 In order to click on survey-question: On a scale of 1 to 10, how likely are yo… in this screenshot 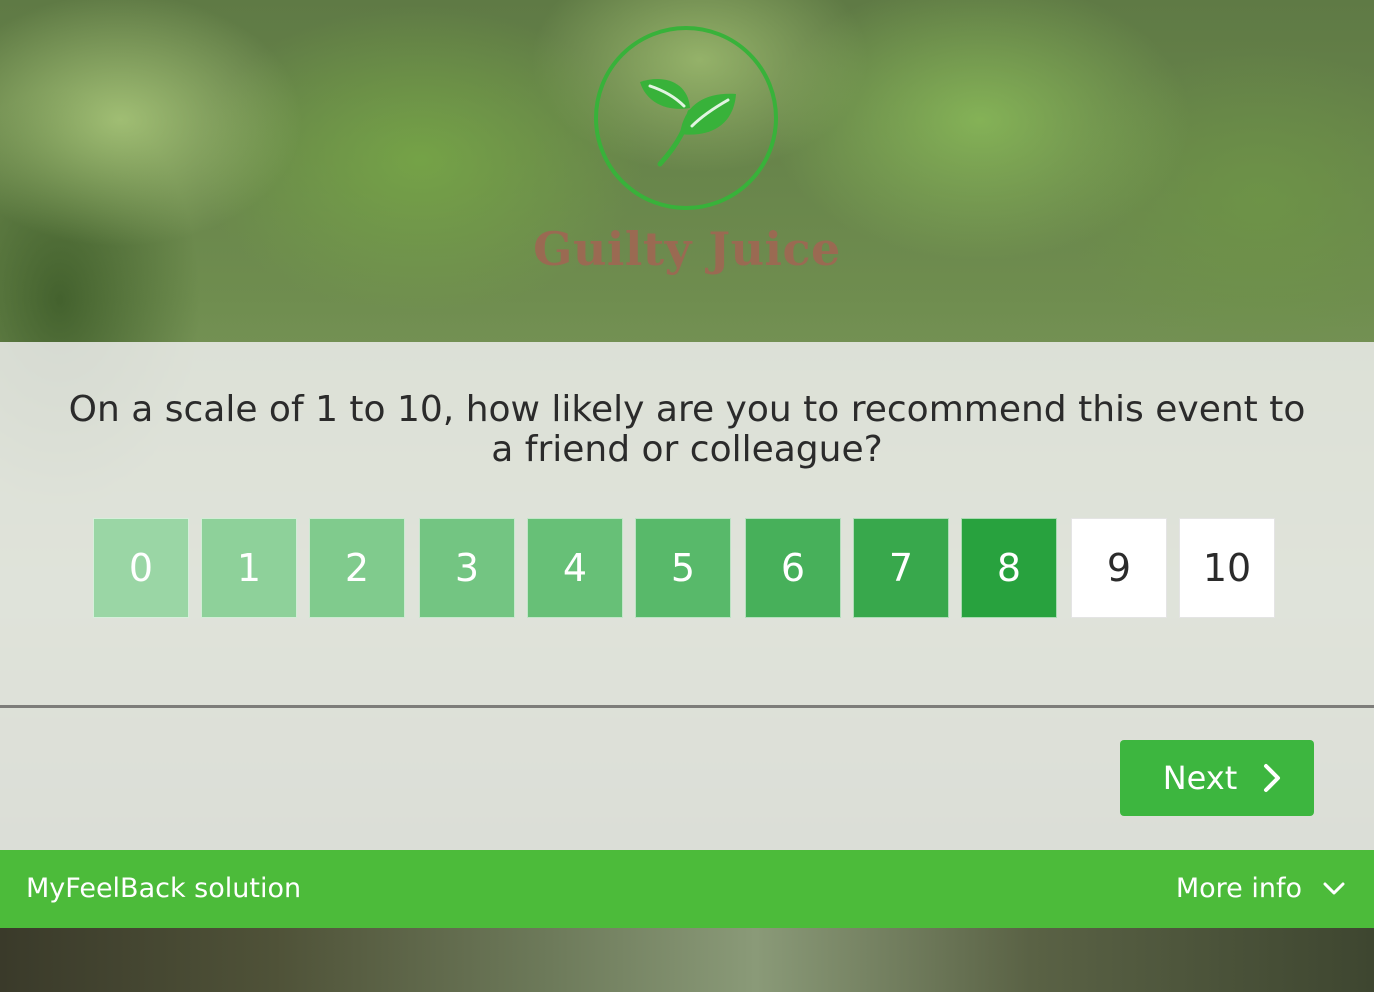, I will do `click(687, 429)`.